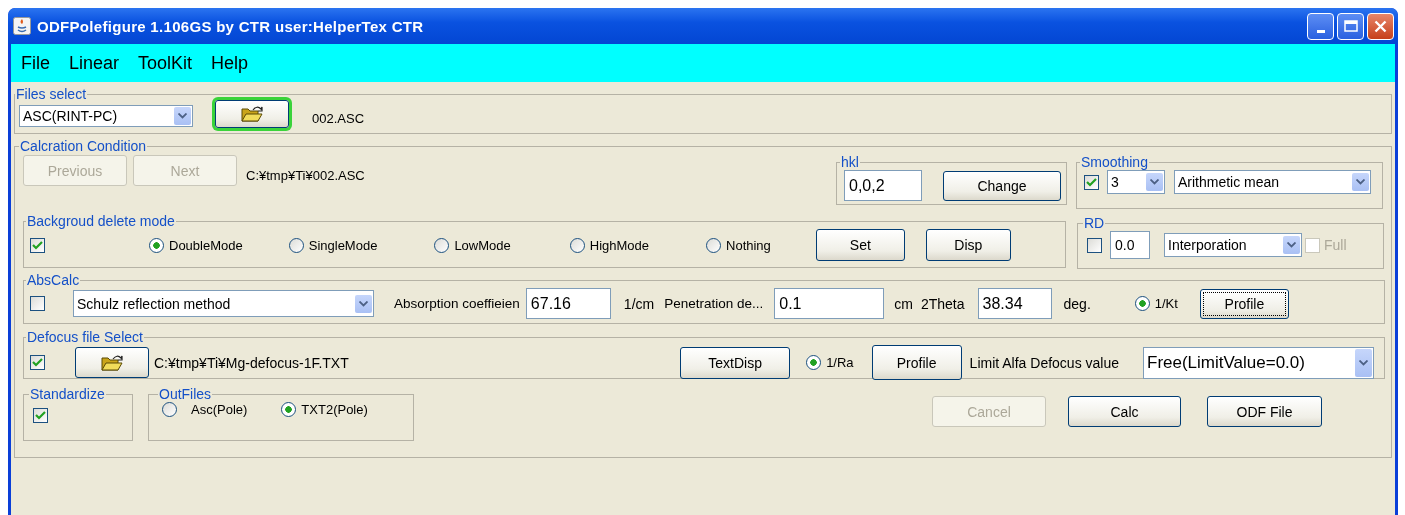  What do you see at coordinates (1044, 362) in the screenshot?
I see `label: Limit Alfa Defocus value` at bounding box center [1044, 362].